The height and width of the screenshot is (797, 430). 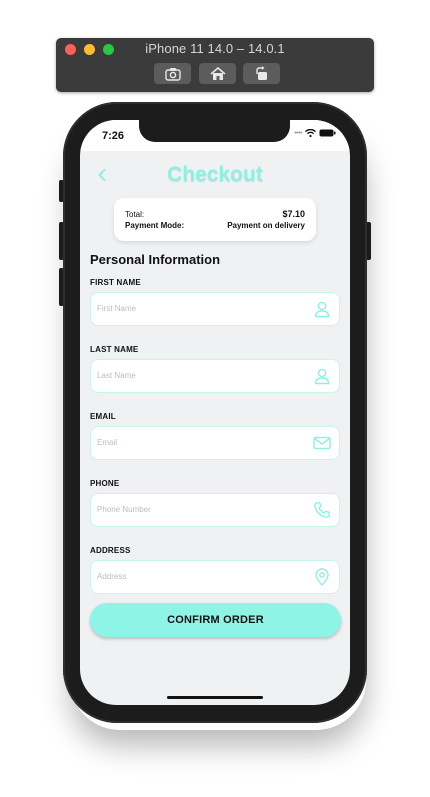 I want to click on payment-mode-label: Payment Mode:, so click(x=155, y=225).